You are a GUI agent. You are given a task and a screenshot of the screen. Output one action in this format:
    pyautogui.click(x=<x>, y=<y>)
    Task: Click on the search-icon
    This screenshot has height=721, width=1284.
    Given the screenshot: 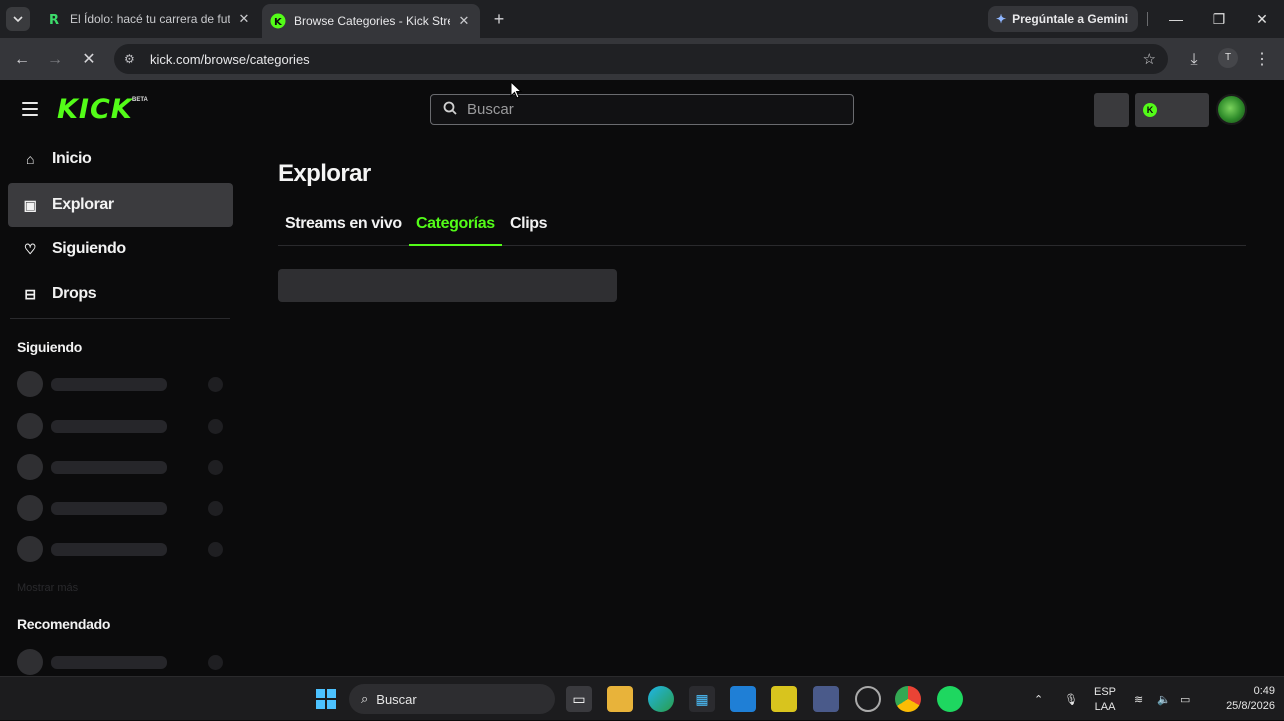 What is the action you would take?
    pyautogui.click(x=451, y=109)
    